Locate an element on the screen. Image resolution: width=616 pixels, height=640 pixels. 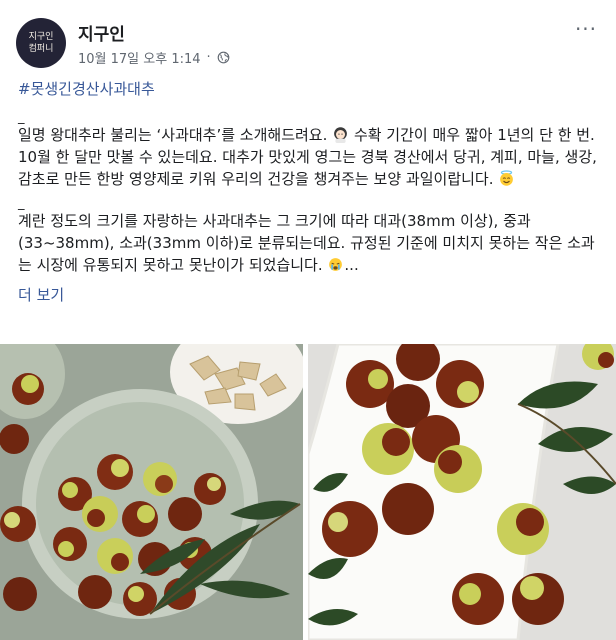
post-meta: 10월 17일 오후 1:14 · is located at coordinates (154, 57).